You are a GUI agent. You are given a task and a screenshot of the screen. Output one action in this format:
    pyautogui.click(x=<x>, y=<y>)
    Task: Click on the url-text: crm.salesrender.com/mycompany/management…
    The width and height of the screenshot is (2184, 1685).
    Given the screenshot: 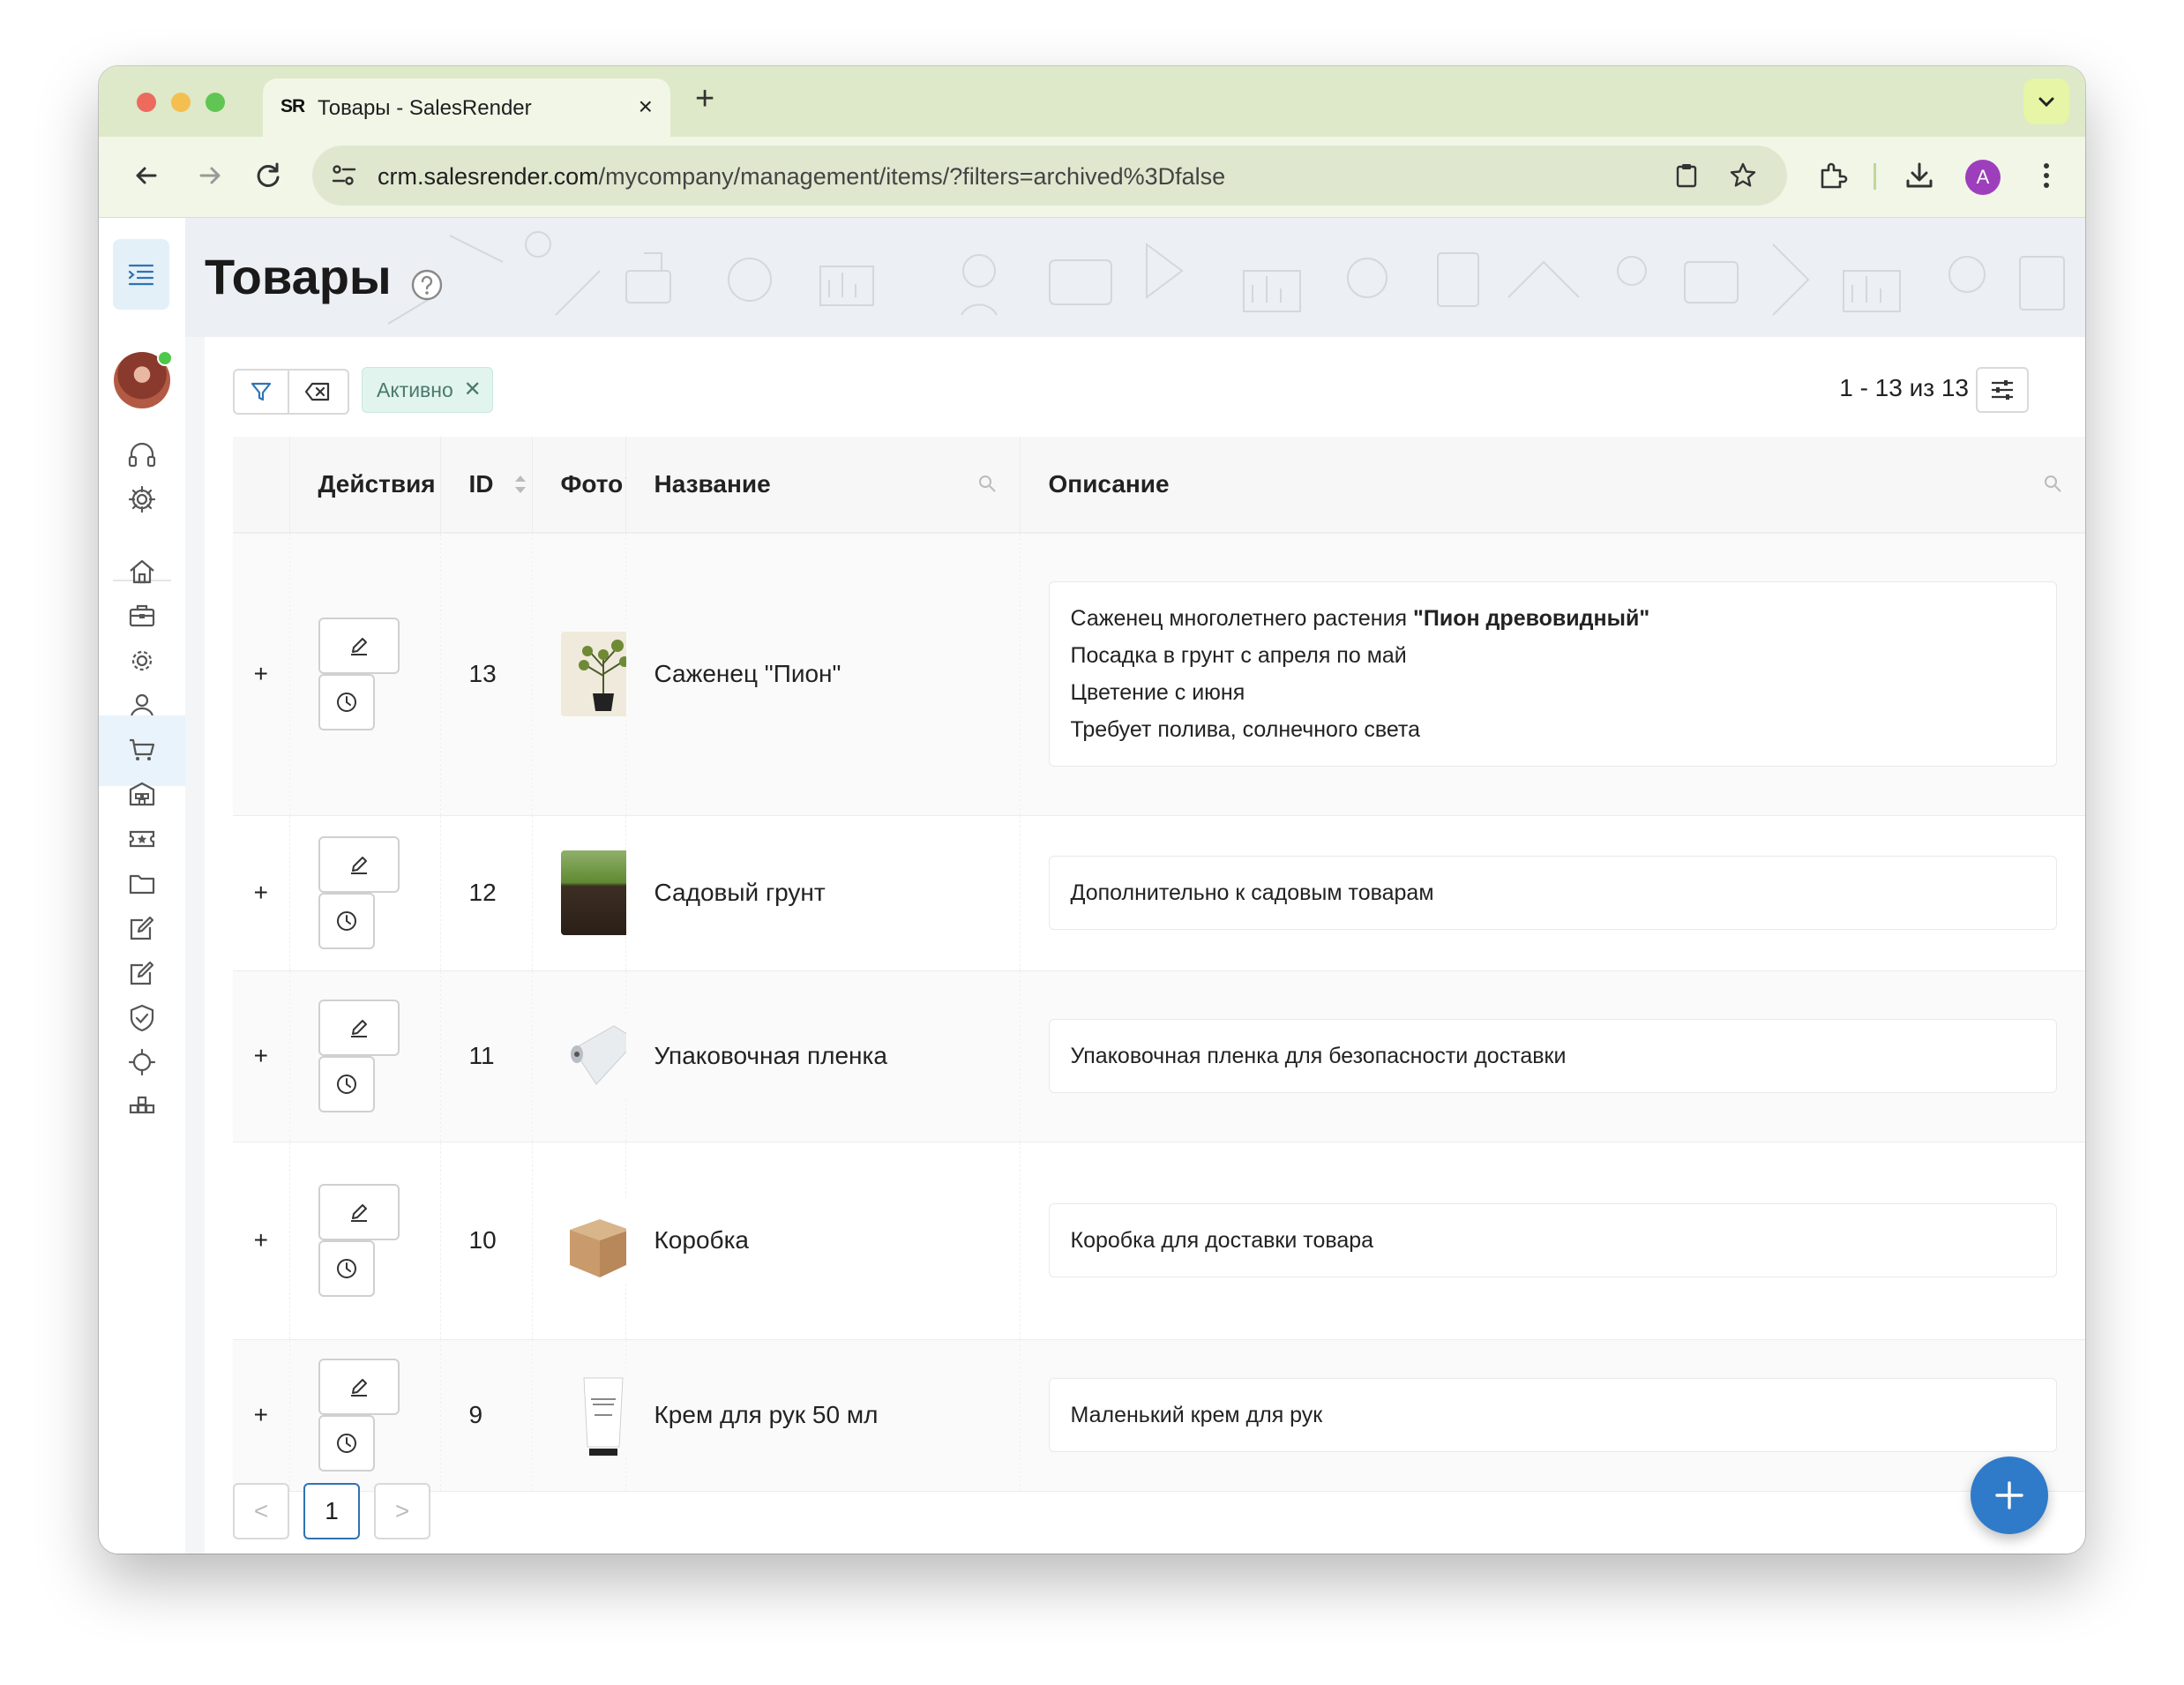 What is the action you would take?
    pyautogui.click(x=801, y=177)
    